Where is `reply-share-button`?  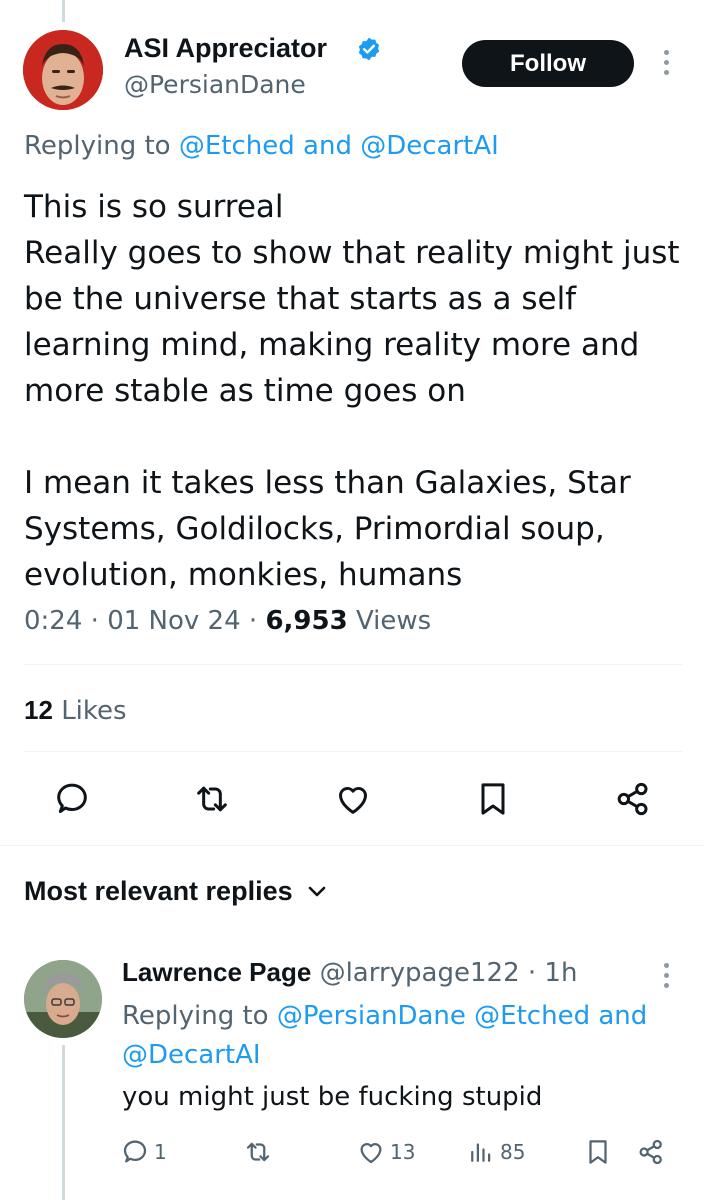
reply-share-button is located at coordinates (651, 1152).